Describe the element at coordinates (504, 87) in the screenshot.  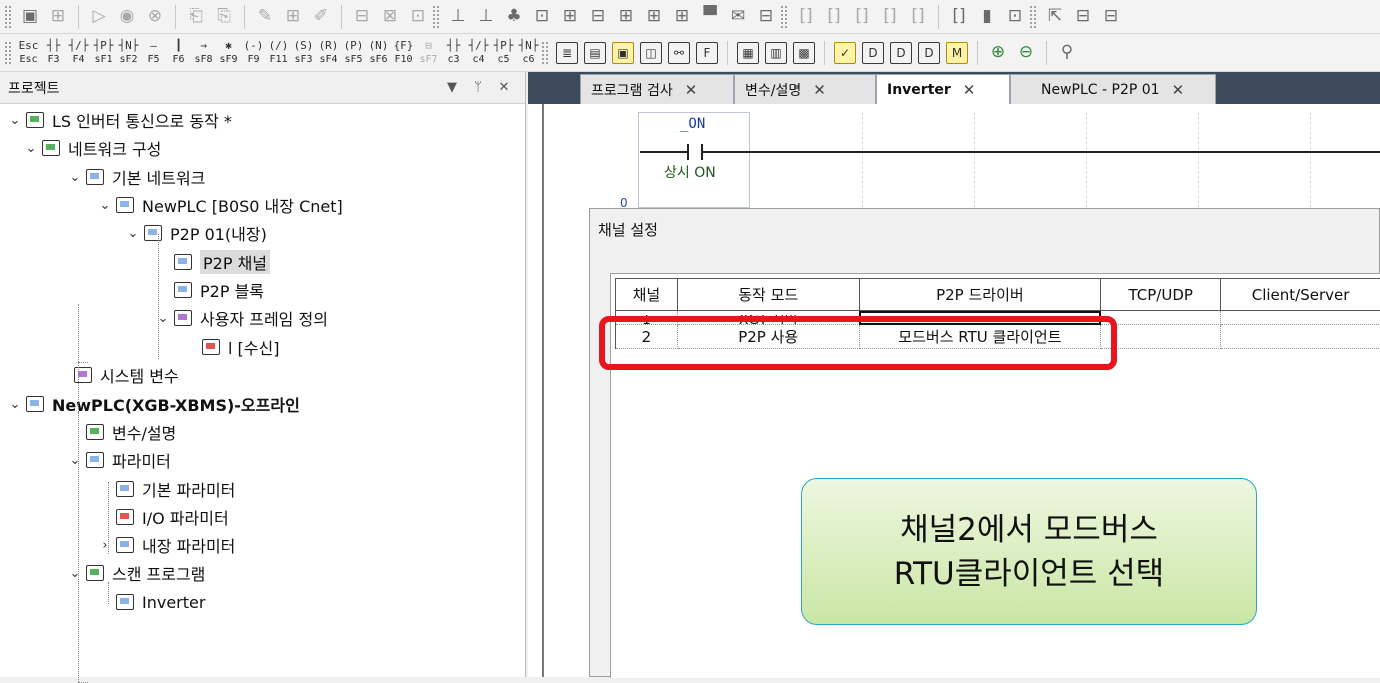
I see `panel-close-icon: ✕` at that location.